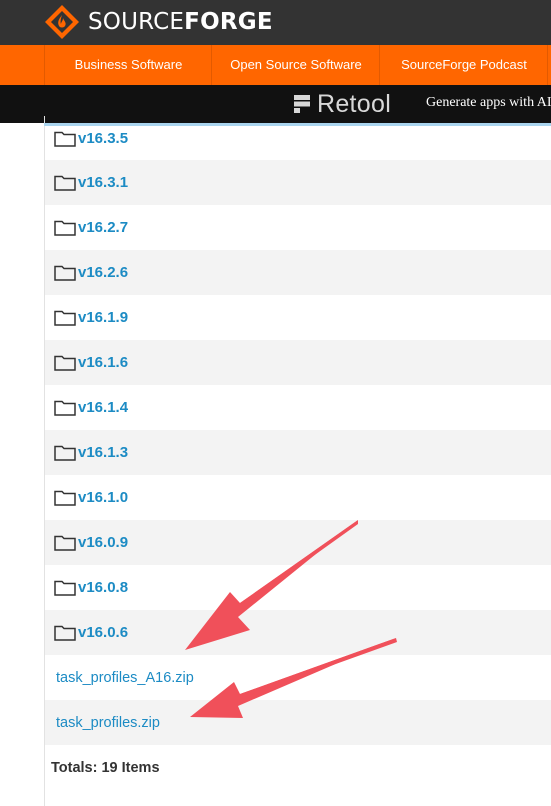 This screenshot has width=551, height=806. Describe the element at coordinates (103, 632) in the screenshot. I see `folder-link: v16.0.6` at that location.